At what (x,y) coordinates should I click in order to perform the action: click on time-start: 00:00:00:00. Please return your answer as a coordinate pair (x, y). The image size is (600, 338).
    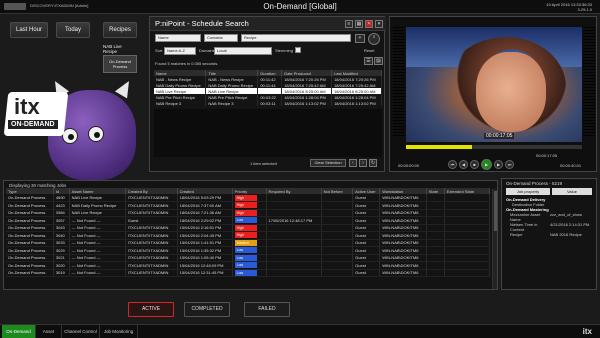
    Looking at the image, I should click on (409, 165).